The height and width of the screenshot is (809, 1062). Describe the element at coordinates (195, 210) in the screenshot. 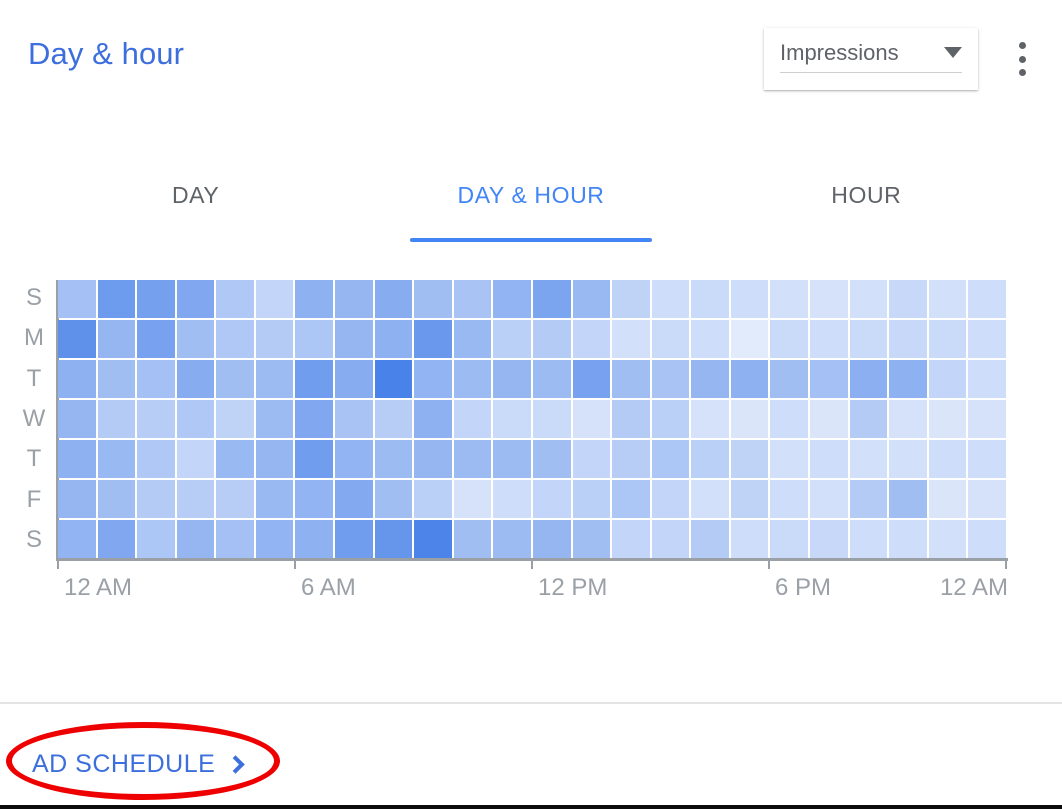

I see `tab-day: DAY` at that location.